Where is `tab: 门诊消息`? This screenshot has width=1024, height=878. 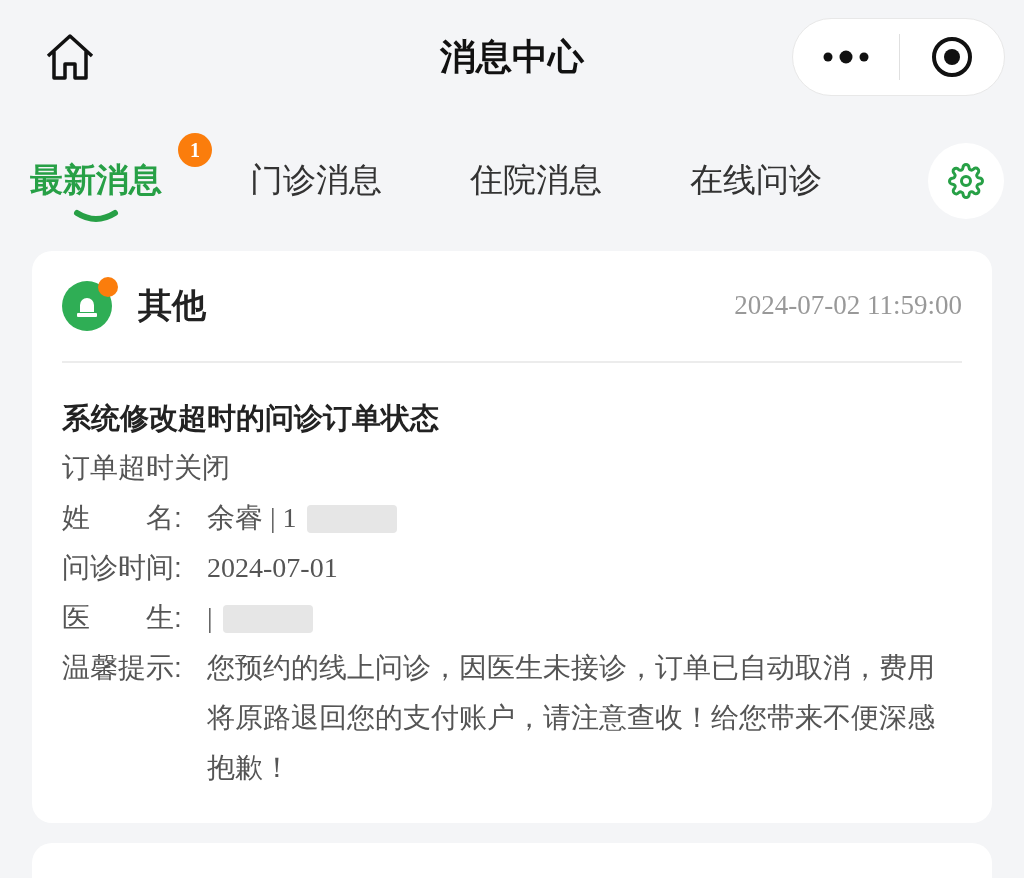 tab: 门诊消息 is located at coordinates (316, 179).